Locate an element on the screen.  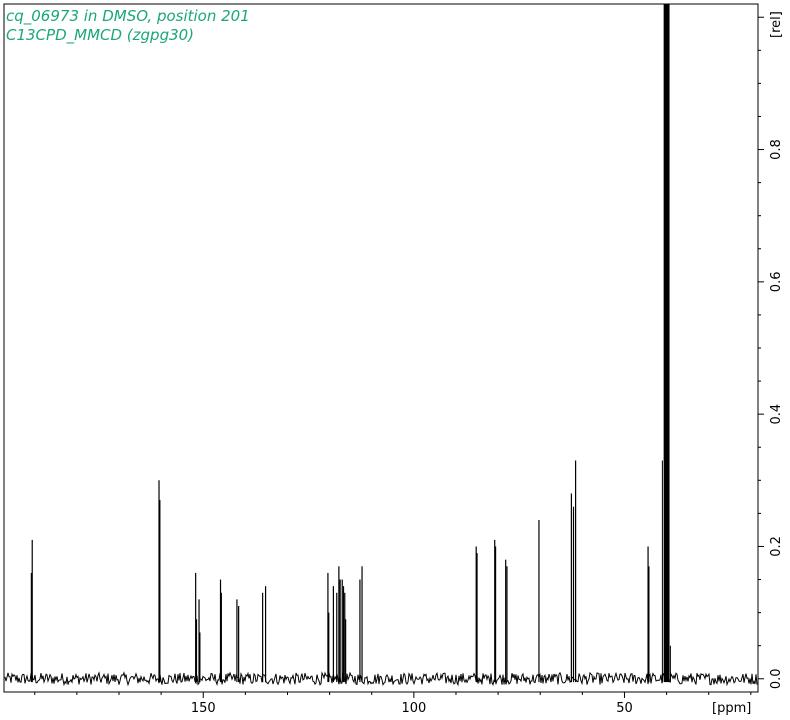
x-tick-label: 100 is located at coordinates (413, 708).